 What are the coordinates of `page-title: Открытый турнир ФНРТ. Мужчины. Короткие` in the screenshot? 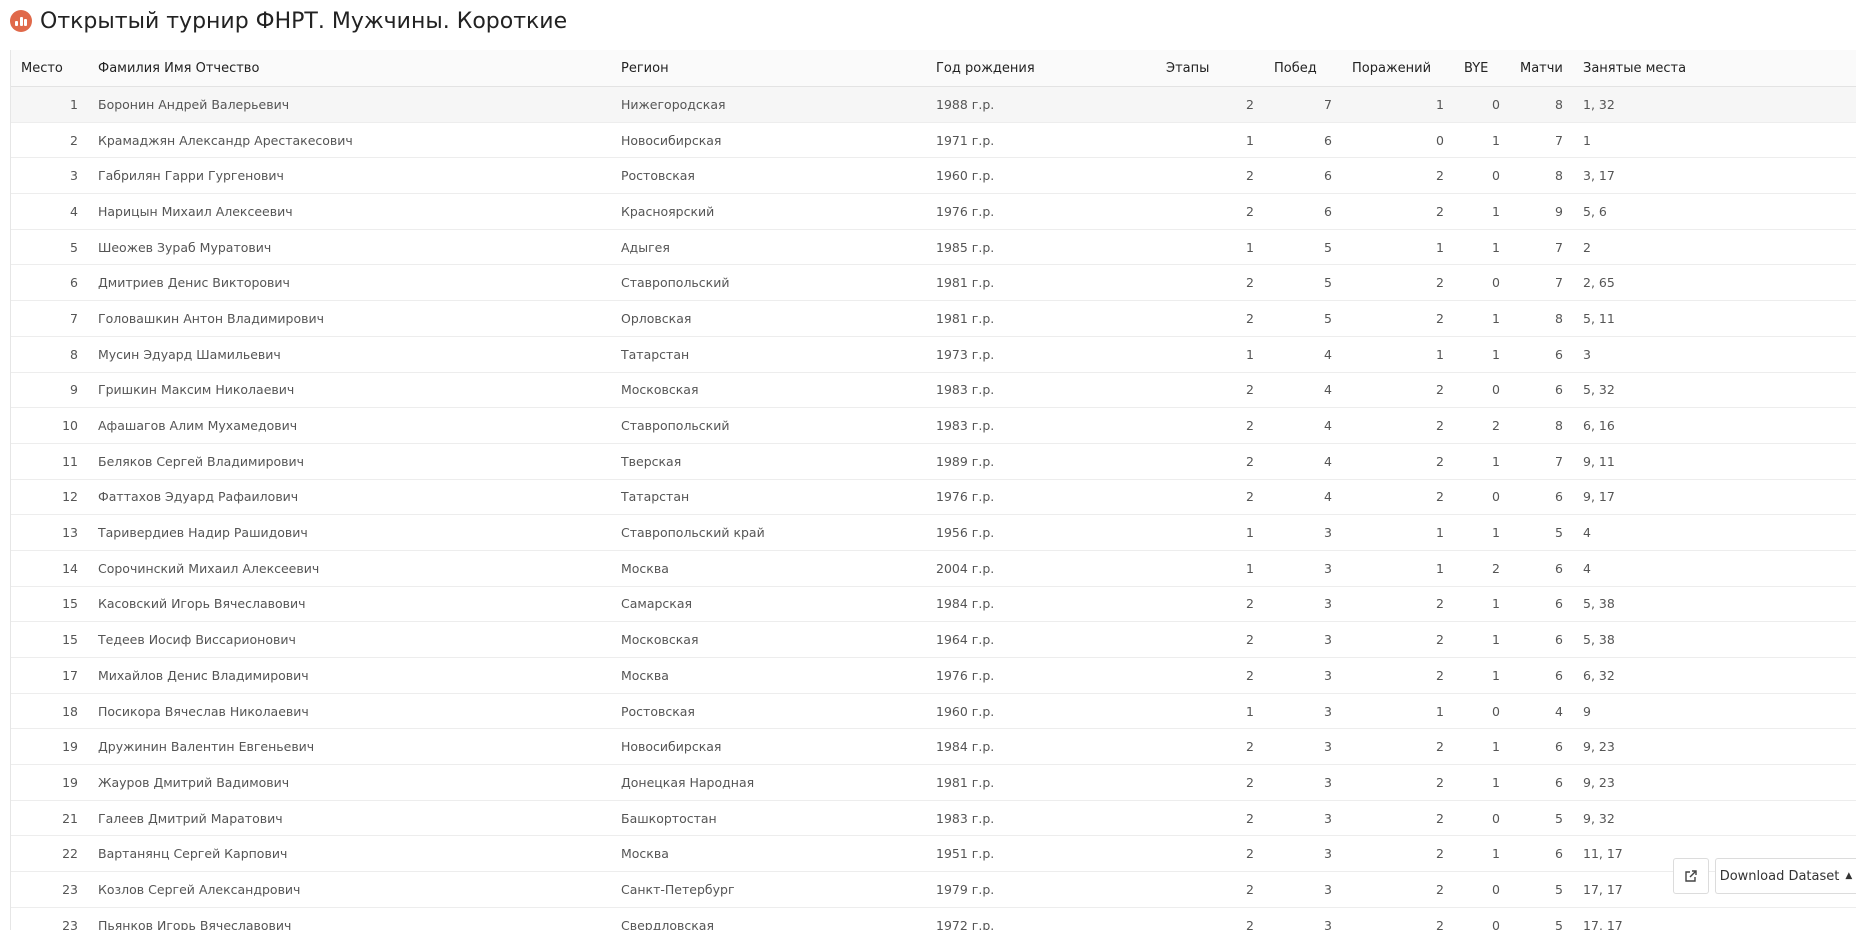 It's located at (304, 21).